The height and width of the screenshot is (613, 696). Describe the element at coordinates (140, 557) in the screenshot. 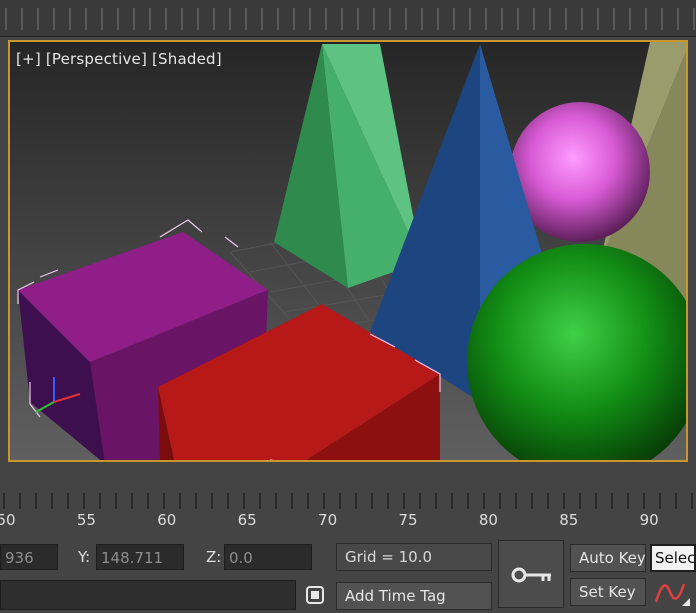

I see `y-coordinate-field: 148.711` at that location.